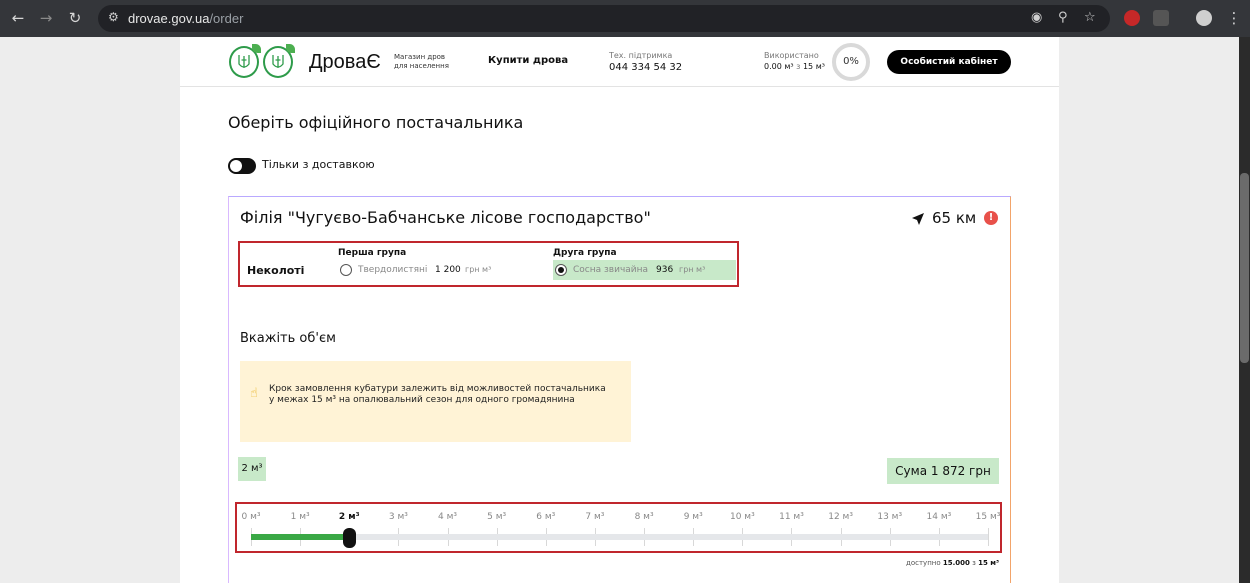  What do you see at coordinates (953, 563) in the screenshot?
I see `available-volume: доступно 15.000 з 15 м³` at bounding box center [953, 563].